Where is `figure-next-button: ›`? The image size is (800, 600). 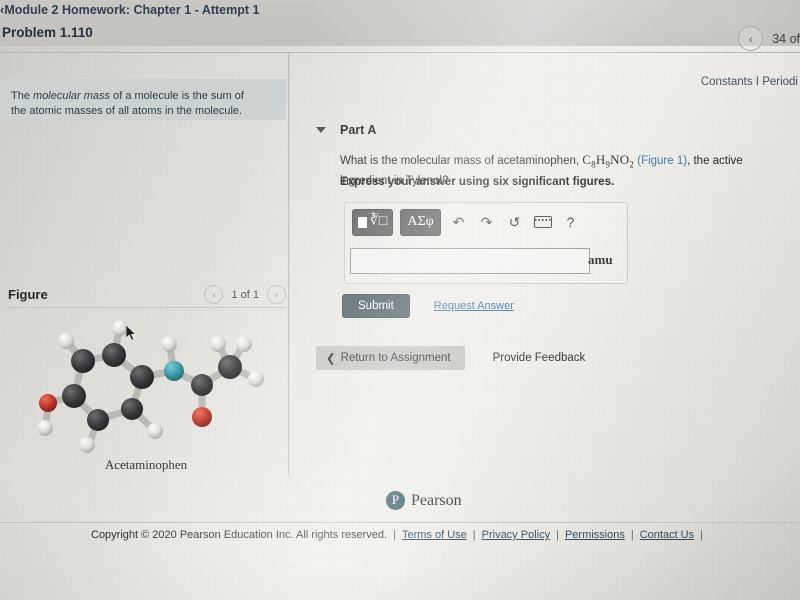
figure-next-button: › is located at coordinates (276, 294).